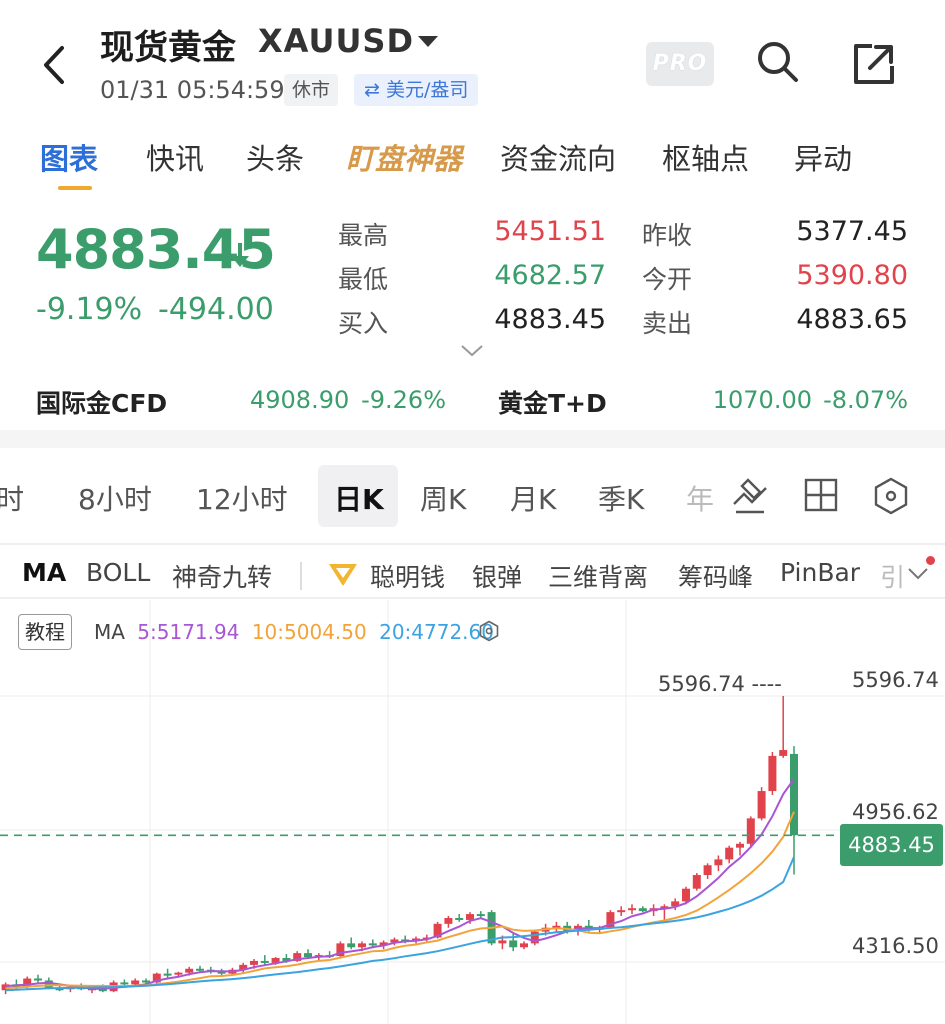 This screenshot has width=945, height=1024. I want to click on tab-fund-flow: 资金流向, so click(558, 157).